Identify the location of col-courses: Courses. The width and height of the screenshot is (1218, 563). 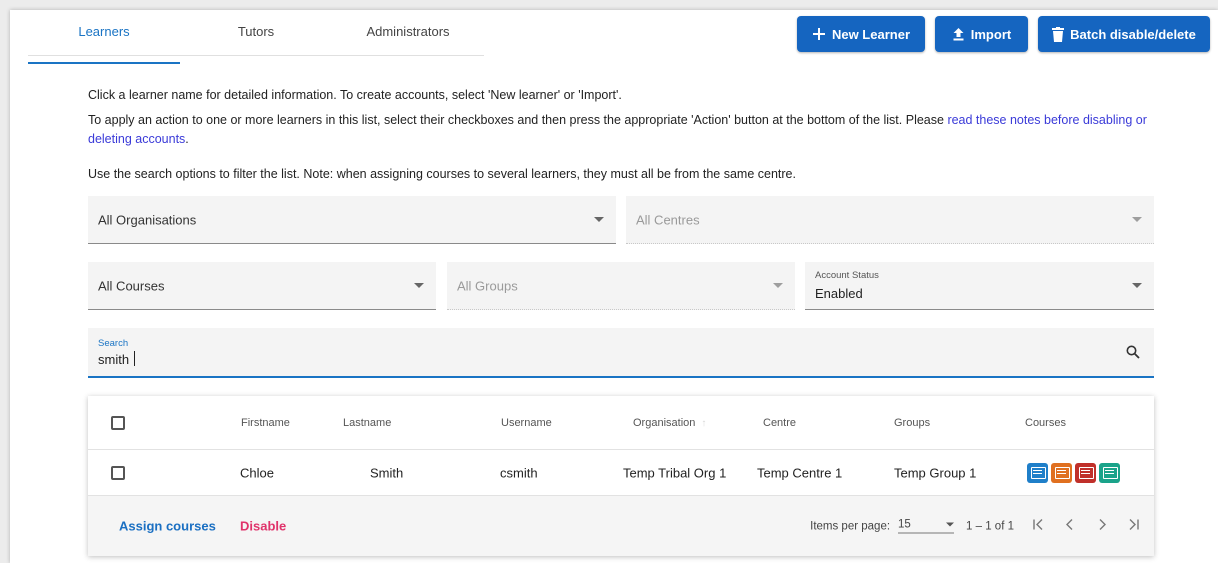
(1045, 422).